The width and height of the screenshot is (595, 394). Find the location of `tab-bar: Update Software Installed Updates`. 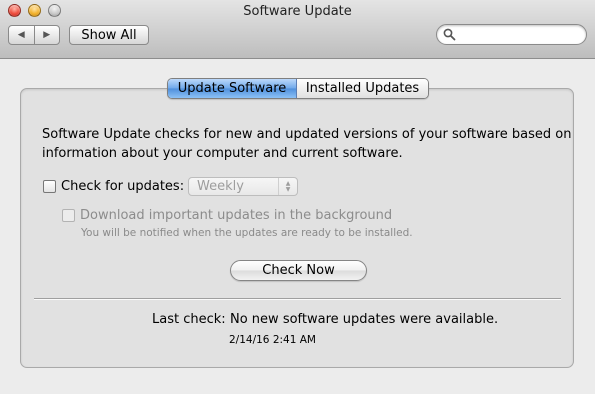

tab-bar: Update Software Installed Updates is located at coordinates (298, 88).